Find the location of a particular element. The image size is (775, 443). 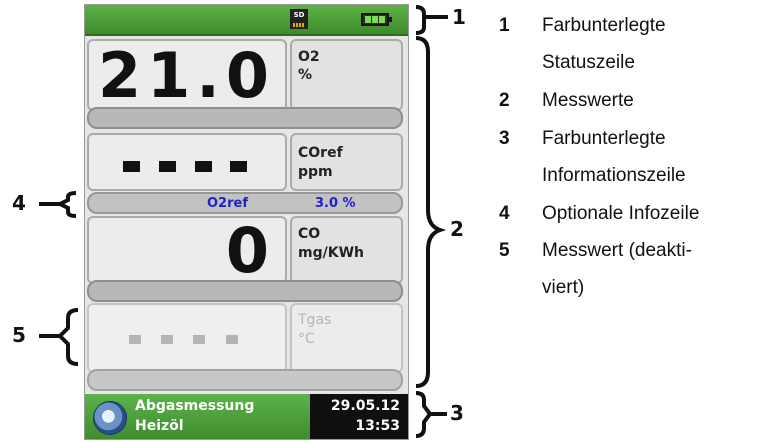

callout-4: 4 is located at coordinates (19, 203).